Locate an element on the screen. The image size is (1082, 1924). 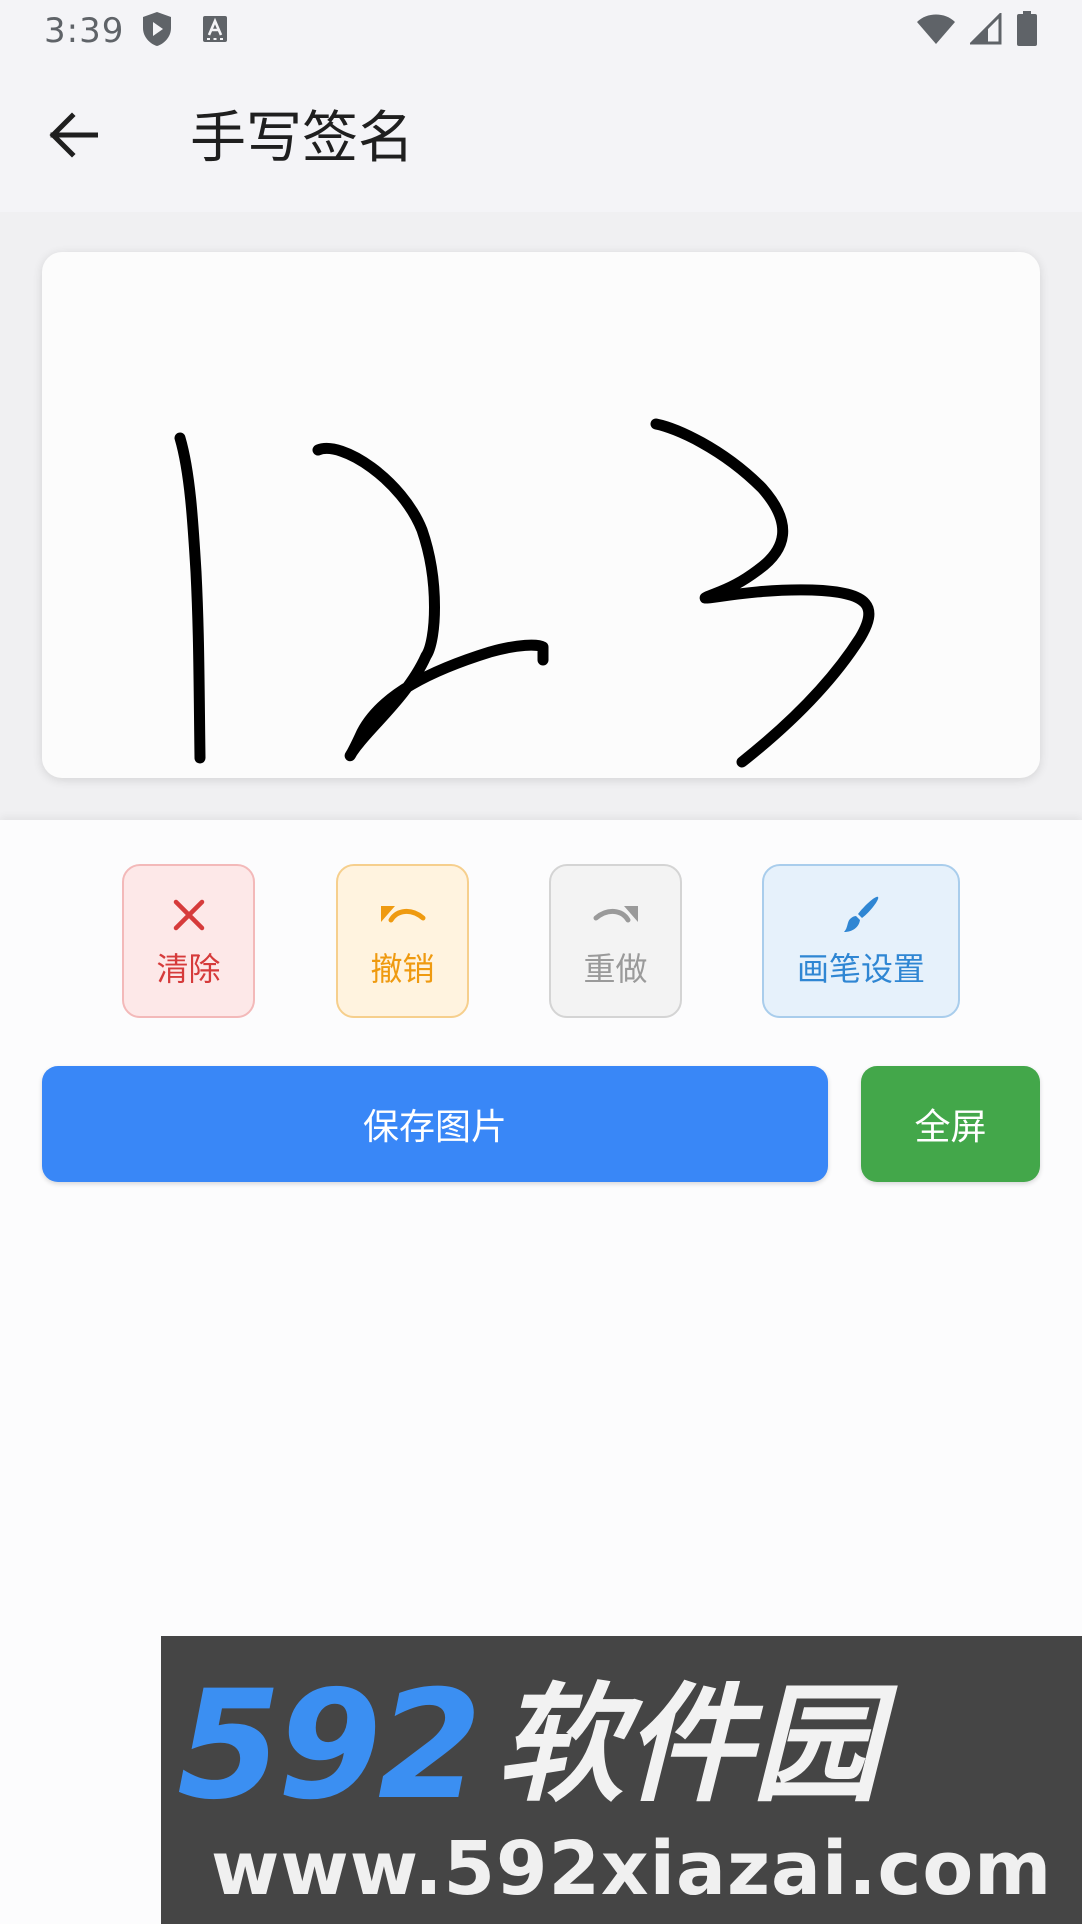
shield-play-icon is located at coordinates (157, 31).